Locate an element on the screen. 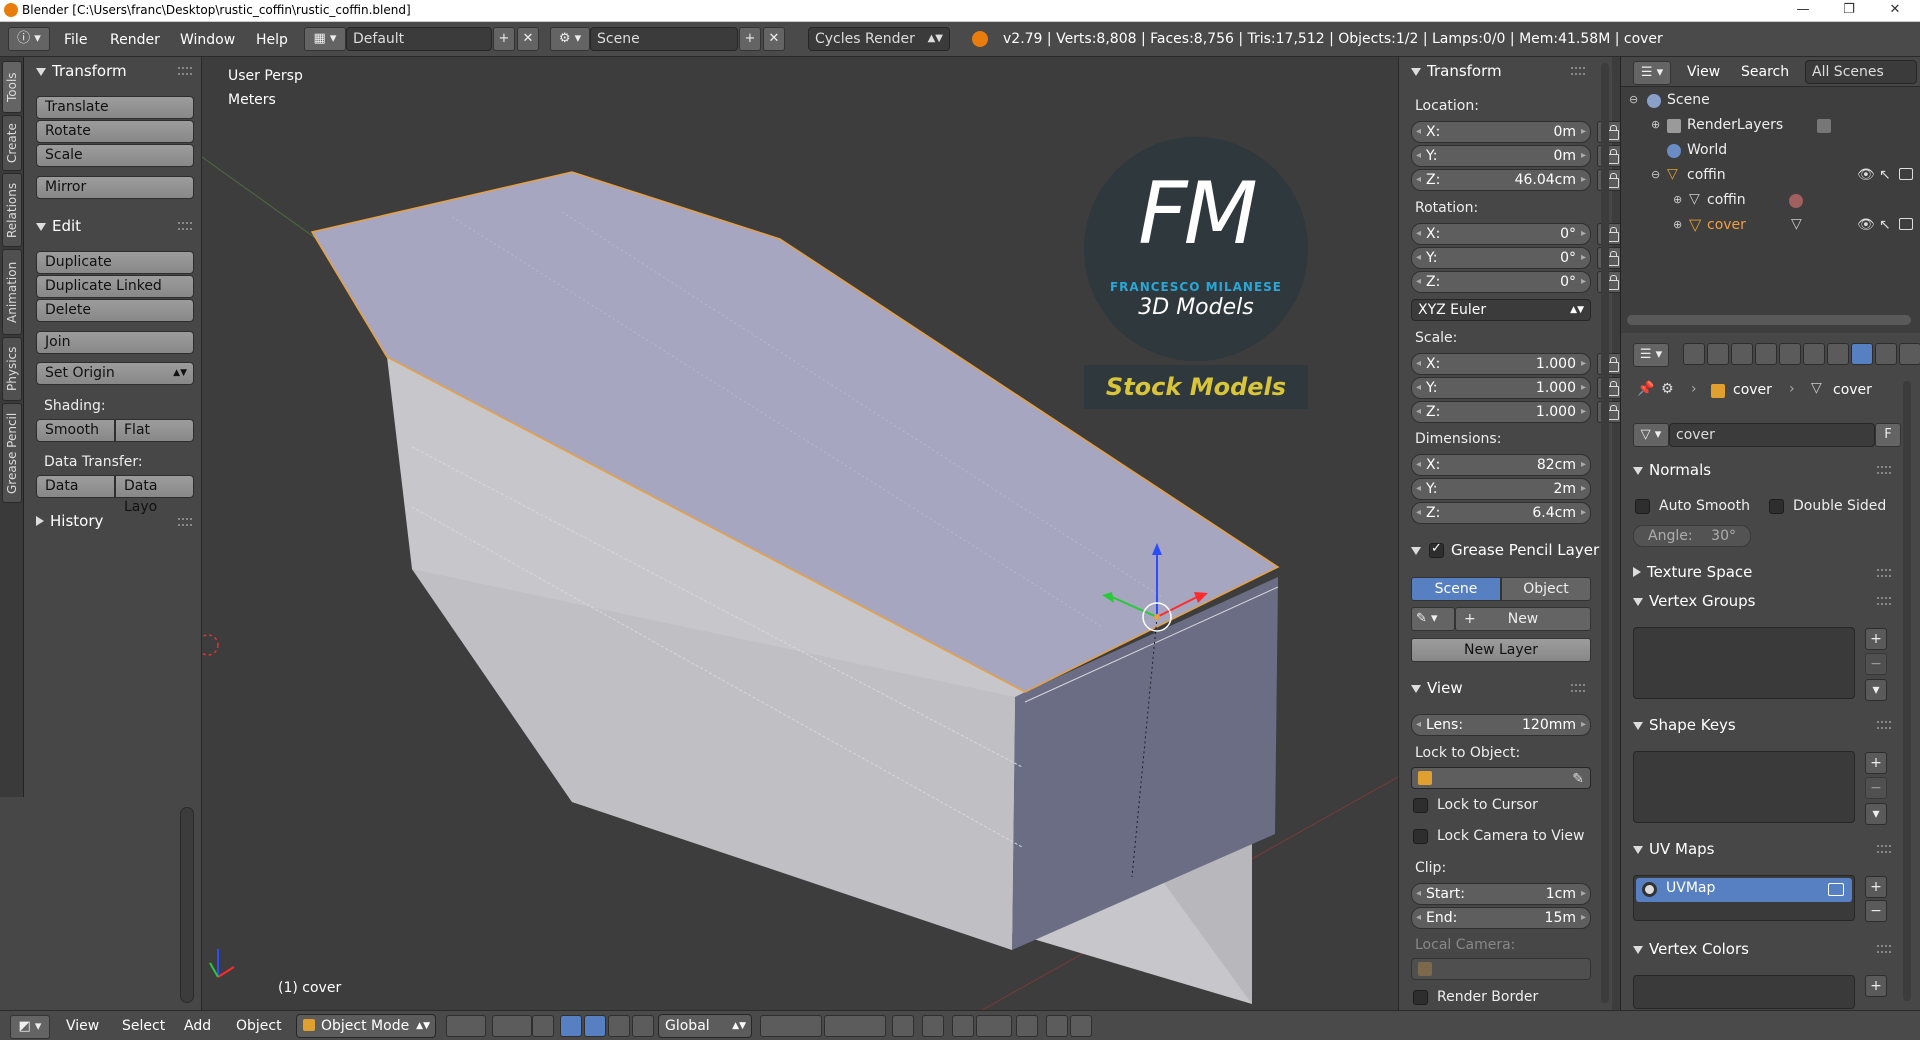 The image size is (1920, 1040). vertex-colors-header: Vertex Colors is located at coordinates (1691, 949).